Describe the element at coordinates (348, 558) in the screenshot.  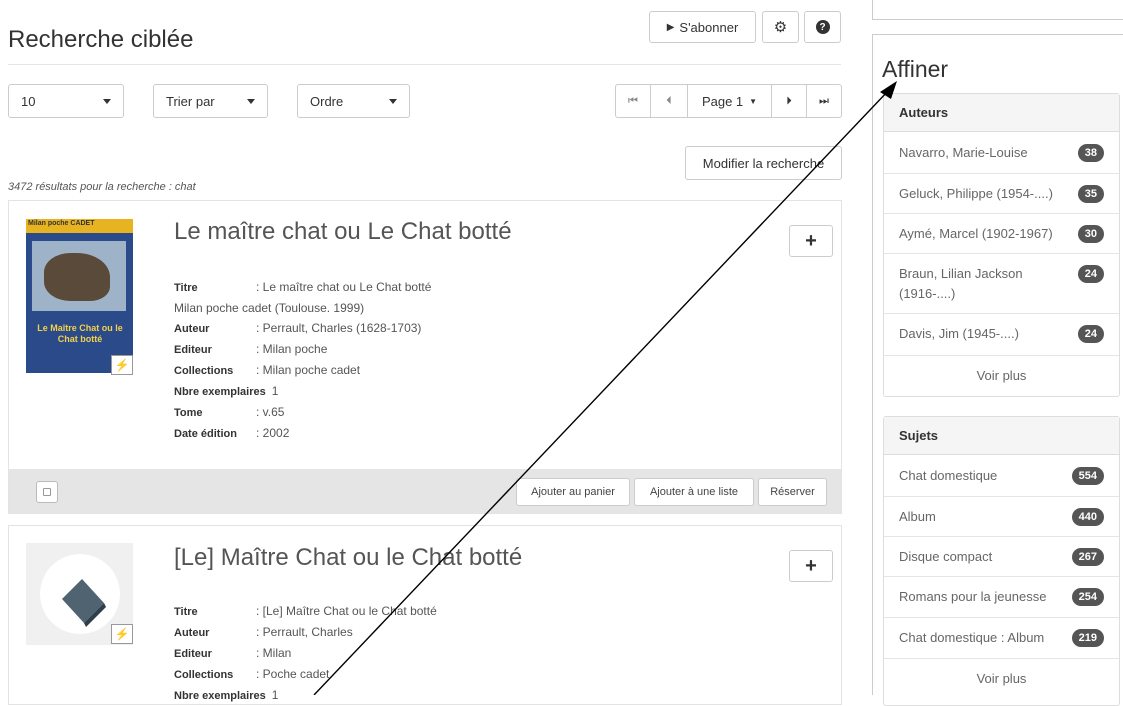
I see `result-title: [Le] Maître Chat ou le Chat botté` at that location.